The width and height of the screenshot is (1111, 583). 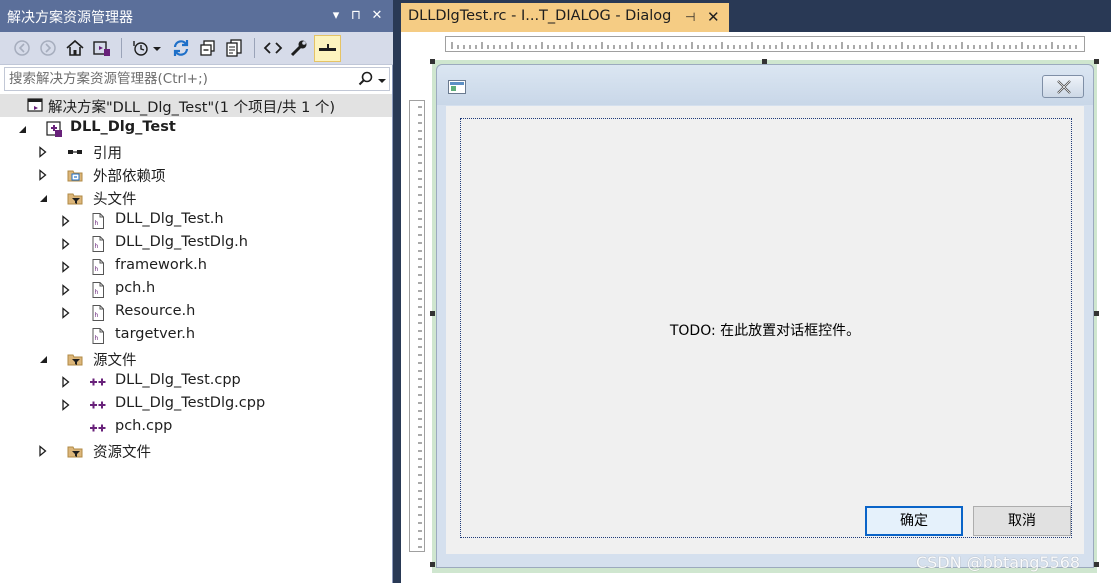 I want to click on vertical-ruler, so click(x=417, y=326).